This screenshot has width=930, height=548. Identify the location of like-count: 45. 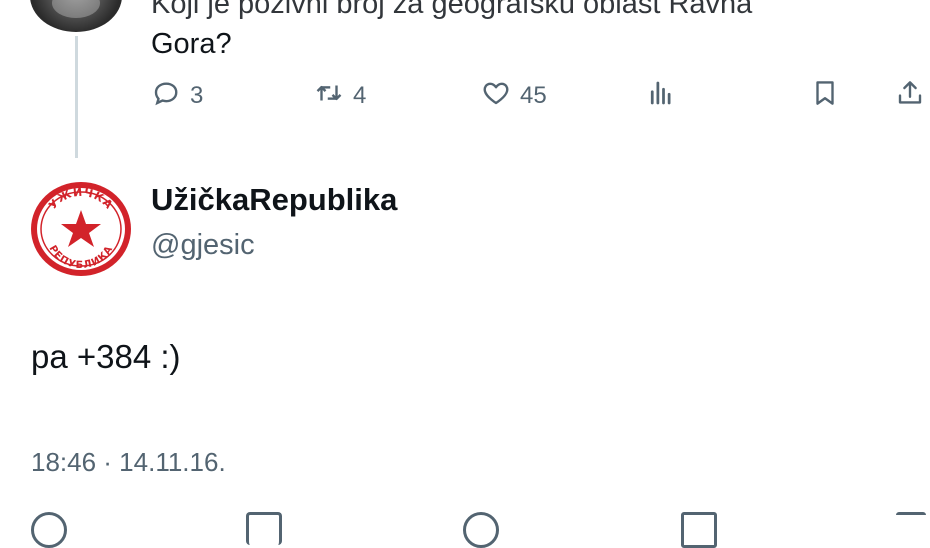
(533, 95).